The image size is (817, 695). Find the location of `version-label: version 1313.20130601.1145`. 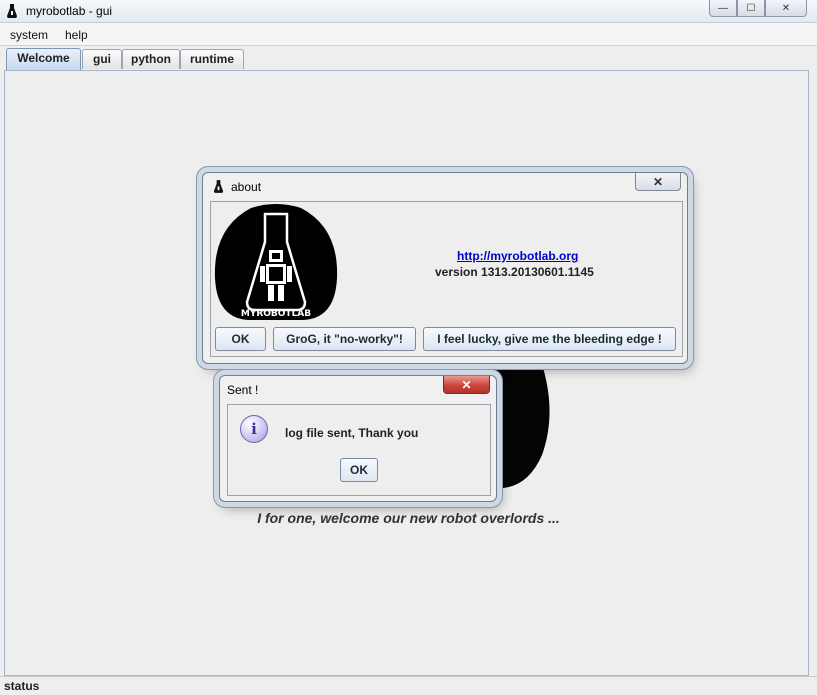

version-label: version 1313.20130601.1145 is located at coordinates (514, 272).